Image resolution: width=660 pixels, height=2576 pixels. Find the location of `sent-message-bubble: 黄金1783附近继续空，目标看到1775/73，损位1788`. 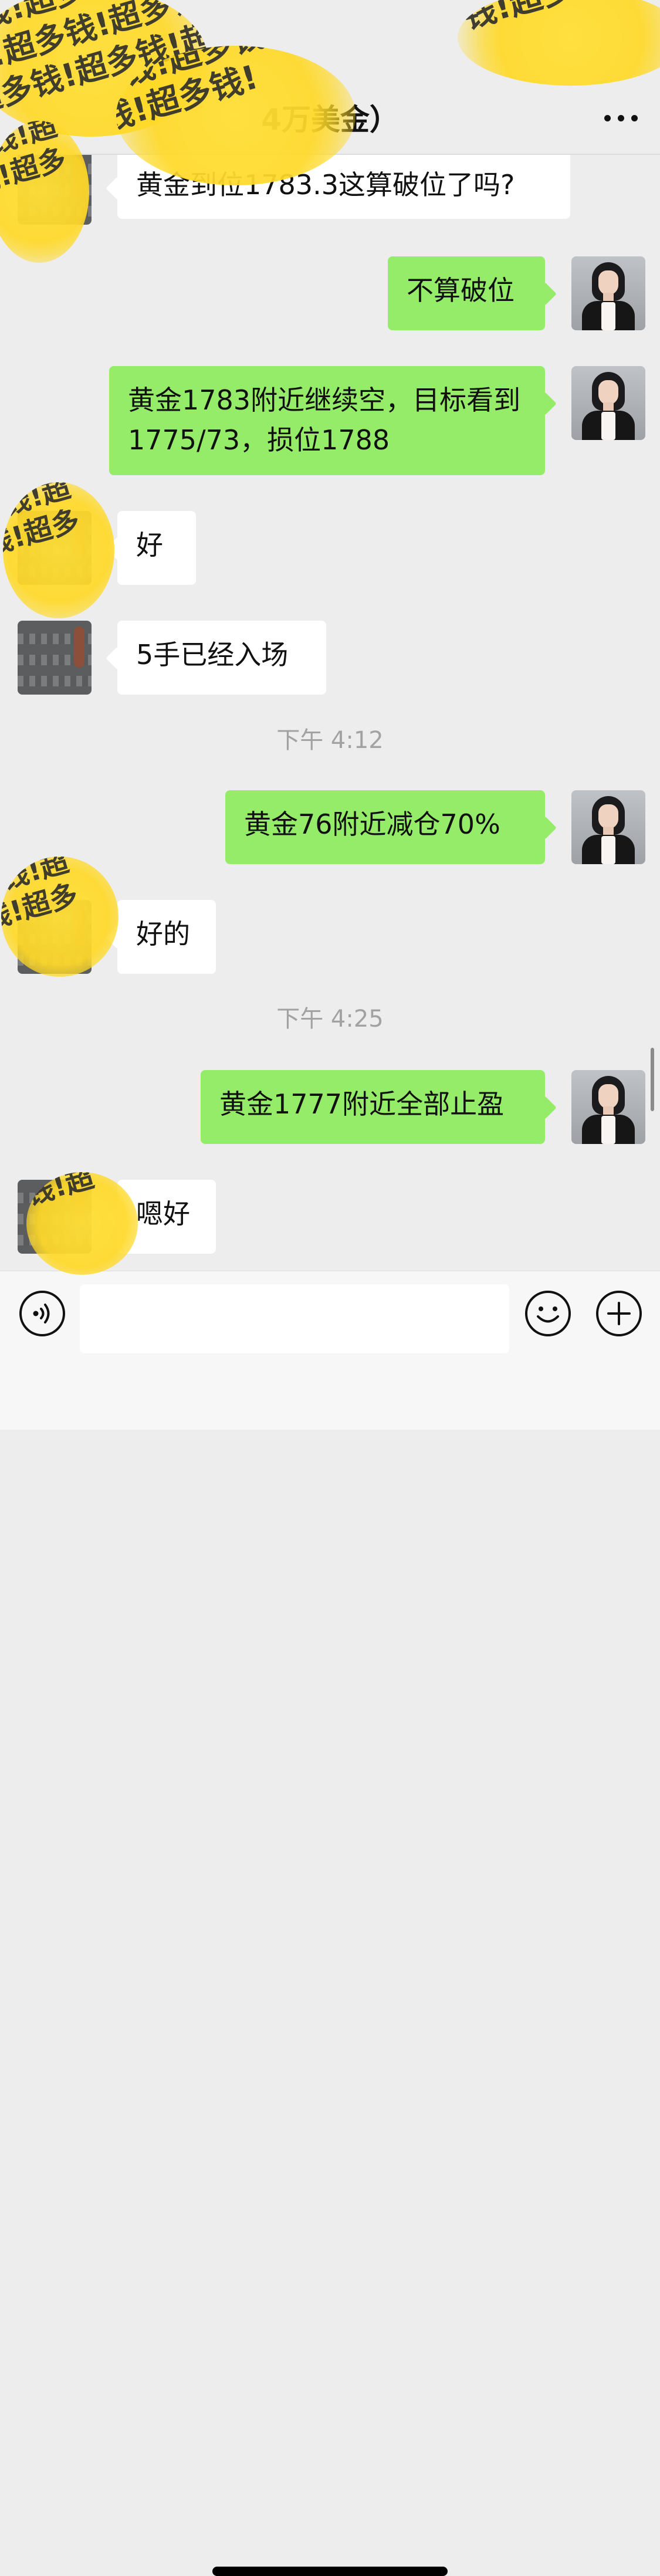

sent-message-bubble: 黄金1783附近继续空，目标看到1775/73，损位1788 is located at coordinates (327, 420).